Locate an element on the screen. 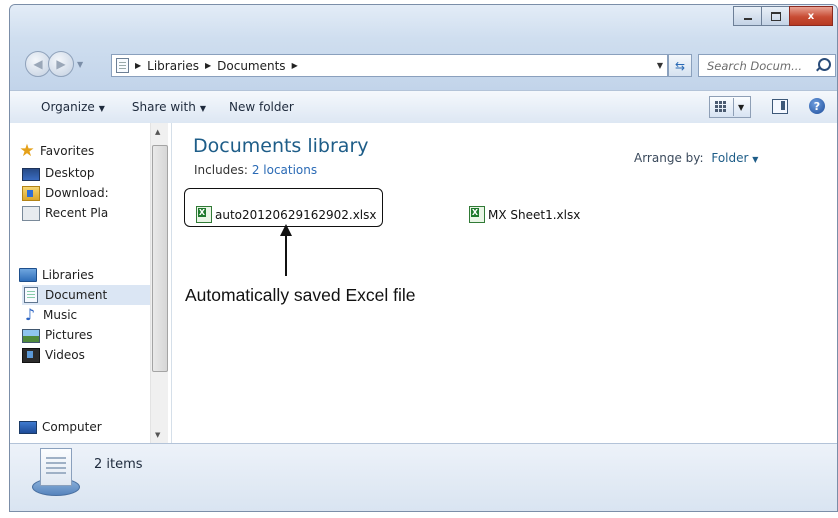 This screenshot has height=518, width=838. nav-item-favorites: ★ Favorites is located at coordinates (56, 151).